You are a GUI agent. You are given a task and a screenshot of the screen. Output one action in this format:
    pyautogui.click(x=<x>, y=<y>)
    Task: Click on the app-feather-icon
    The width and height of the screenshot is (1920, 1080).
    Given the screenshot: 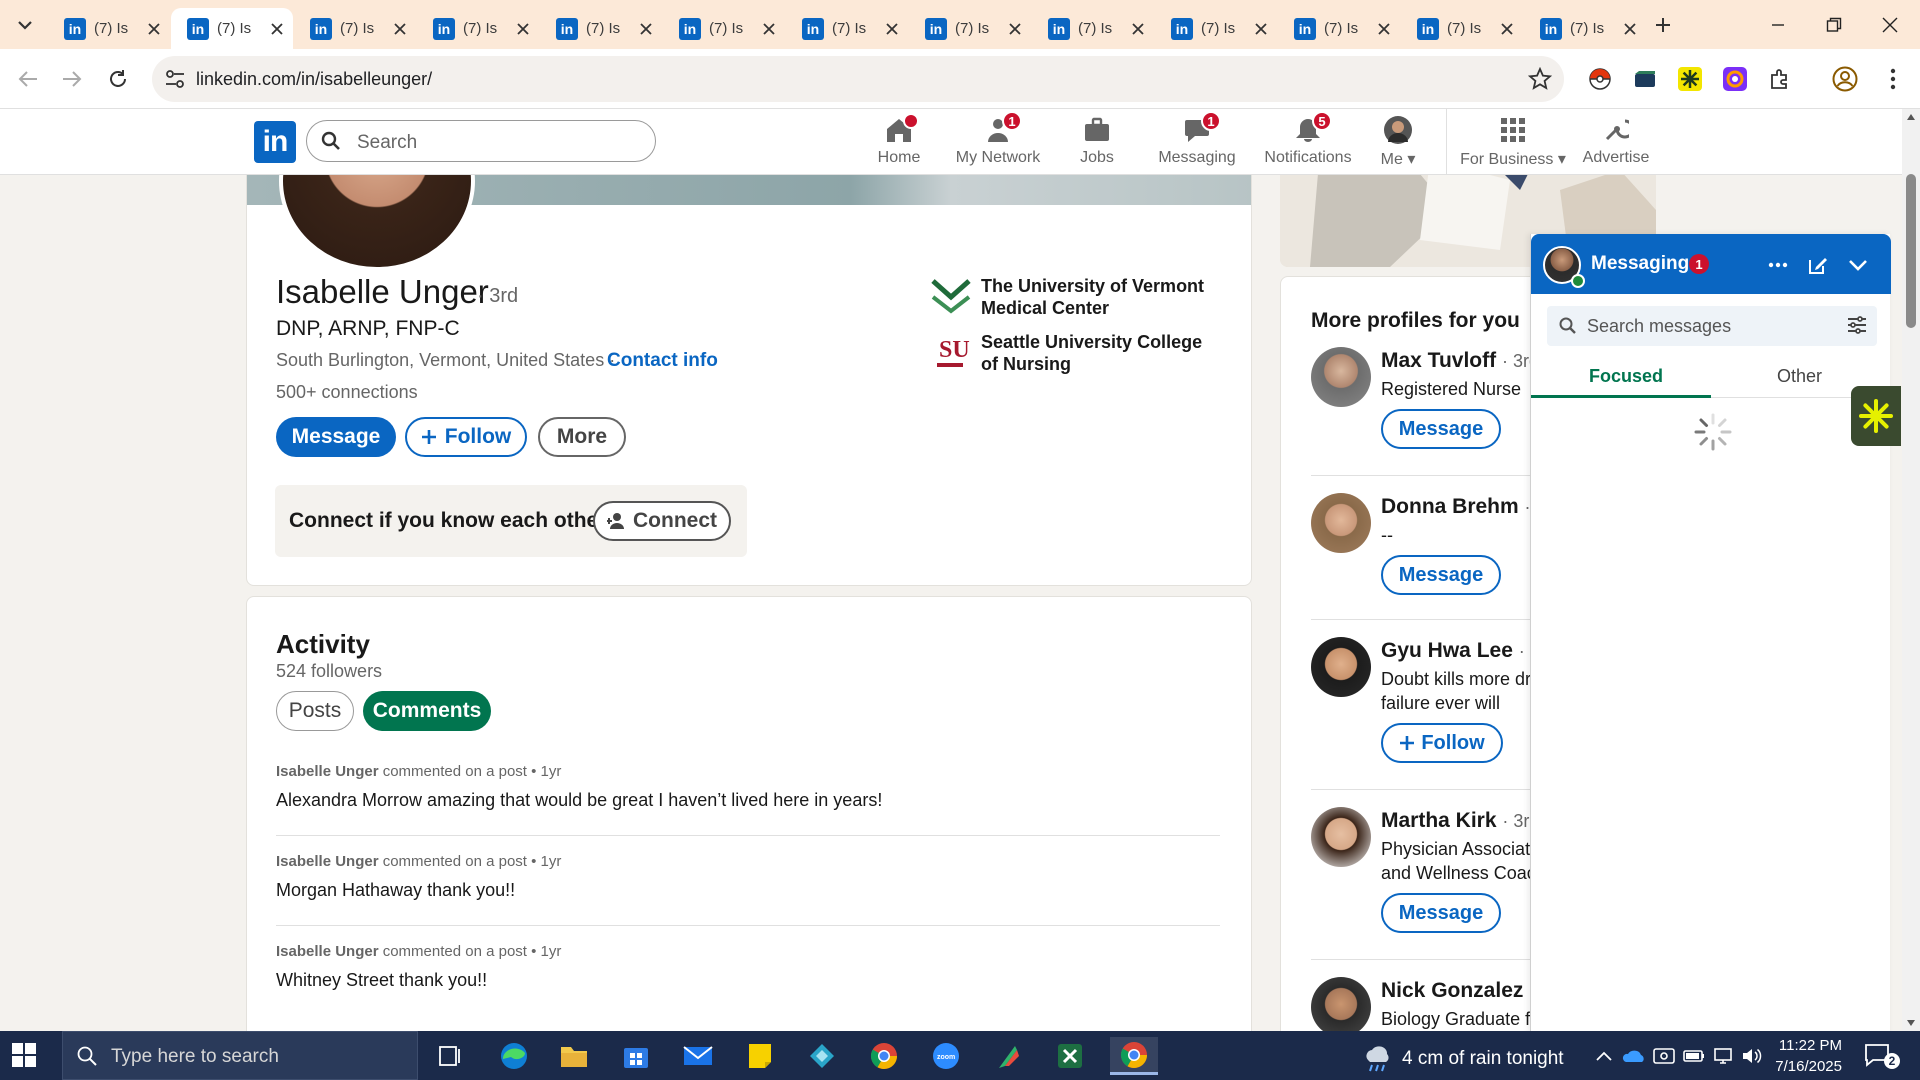 What is the action you would take?
    pyautogui.click(x=1008, y=1056)
    